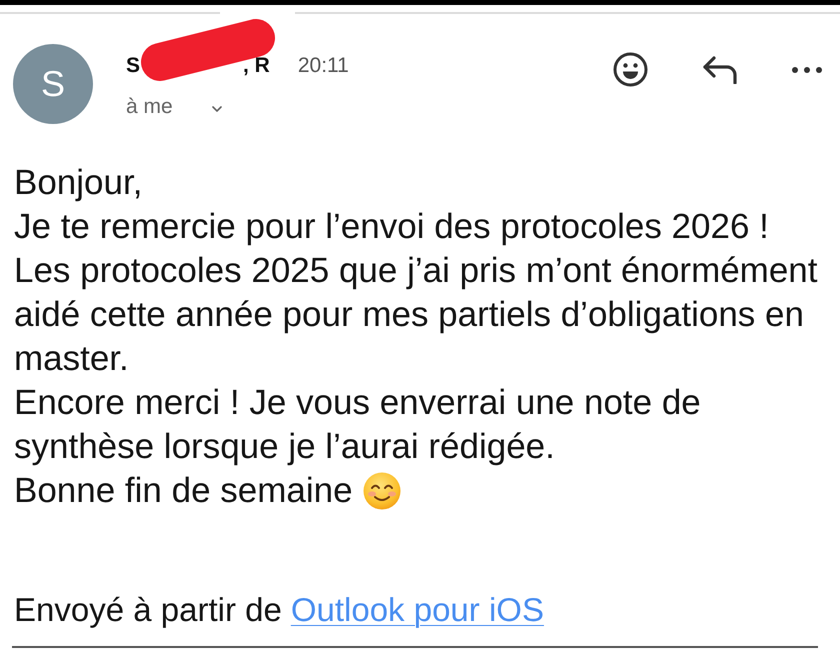  Describe the element at coordinates (148, 610) in the screenshot. I see `signature-text: Envoyé à partir de` at that location.